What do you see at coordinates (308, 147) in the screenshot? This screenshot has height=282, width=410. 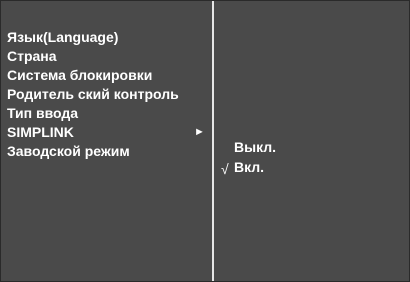 I see `option-off: Выкл.` at bounding box center [308, 147].